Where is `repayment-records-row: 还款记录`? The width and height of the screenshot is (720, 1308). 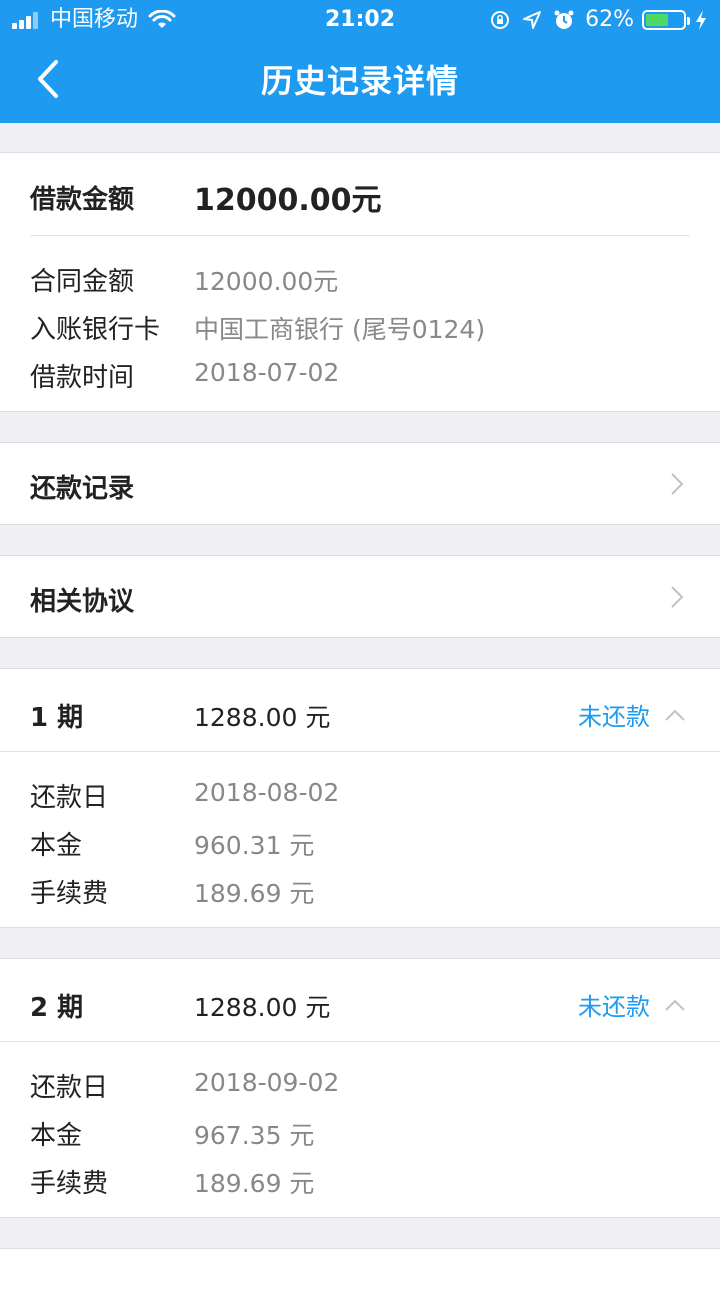
repayment-records-row: 还款记录 is located at coordinates (360, 483).